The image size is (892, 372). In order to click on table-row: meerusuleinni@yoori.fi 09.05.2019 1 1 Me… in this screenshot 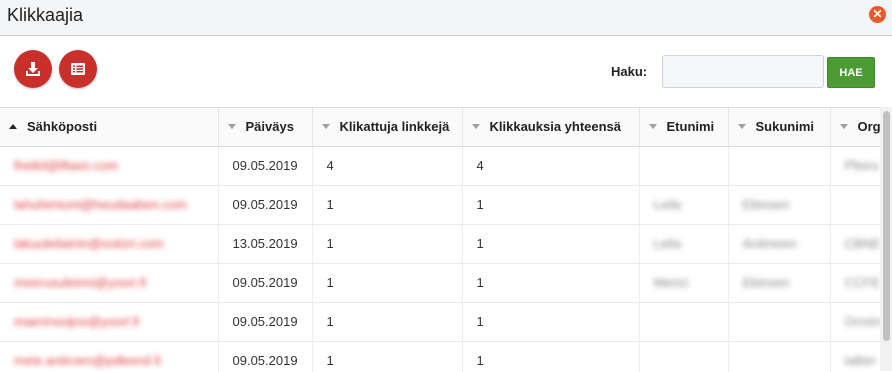, I will do `click(440, 283)`.